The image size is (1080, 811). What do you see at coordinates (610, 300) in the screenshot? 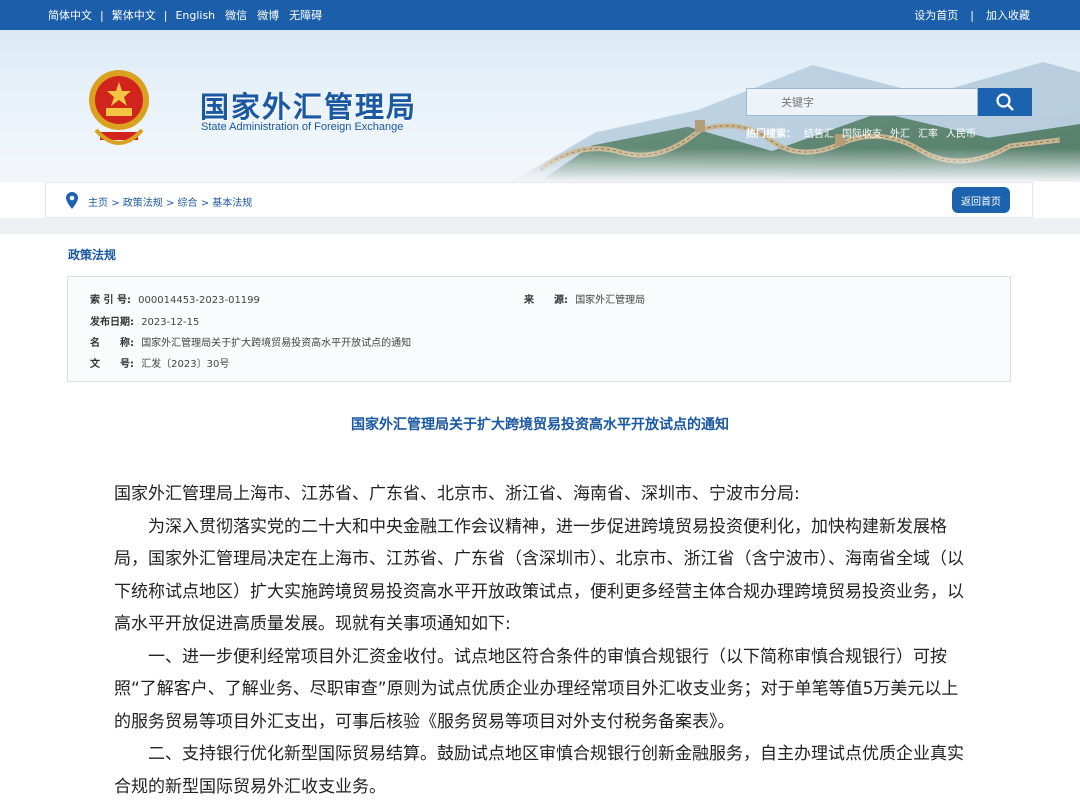
I see `meta-source-value: 国家外汇管理局` at bounding box center [610, 300].